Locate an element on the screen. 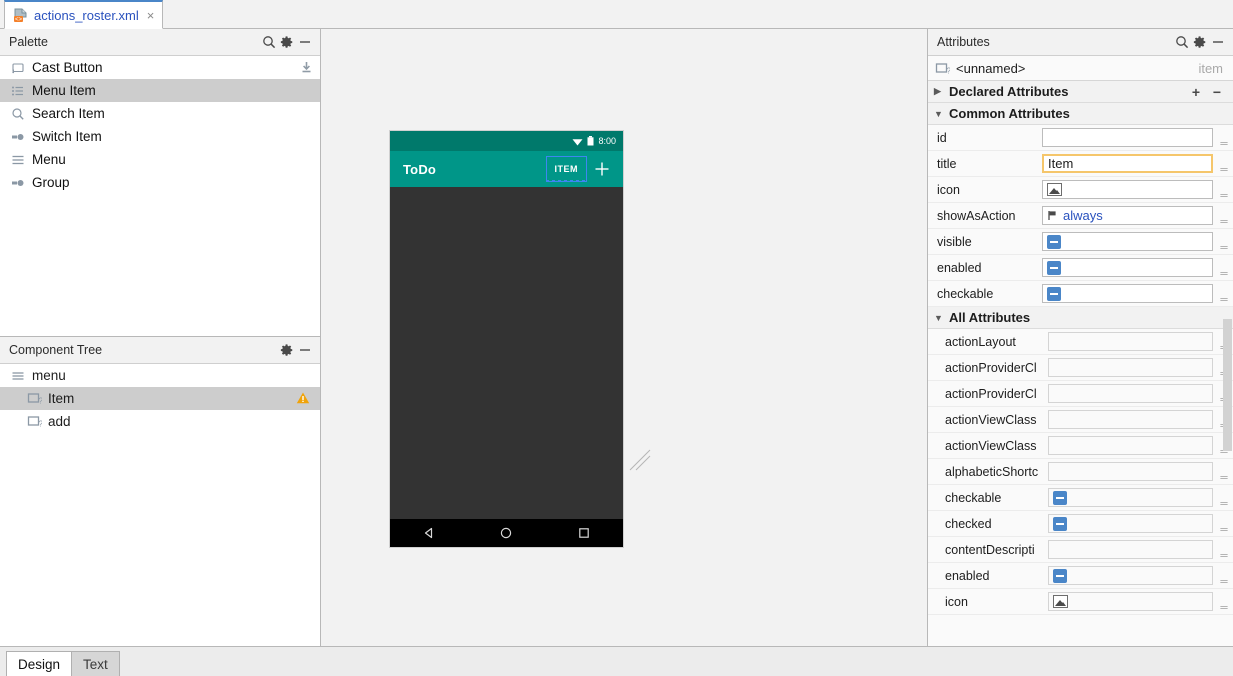 This screenshot has height=676, width=1233. close-icon: × is located at coordinates (151, 15).